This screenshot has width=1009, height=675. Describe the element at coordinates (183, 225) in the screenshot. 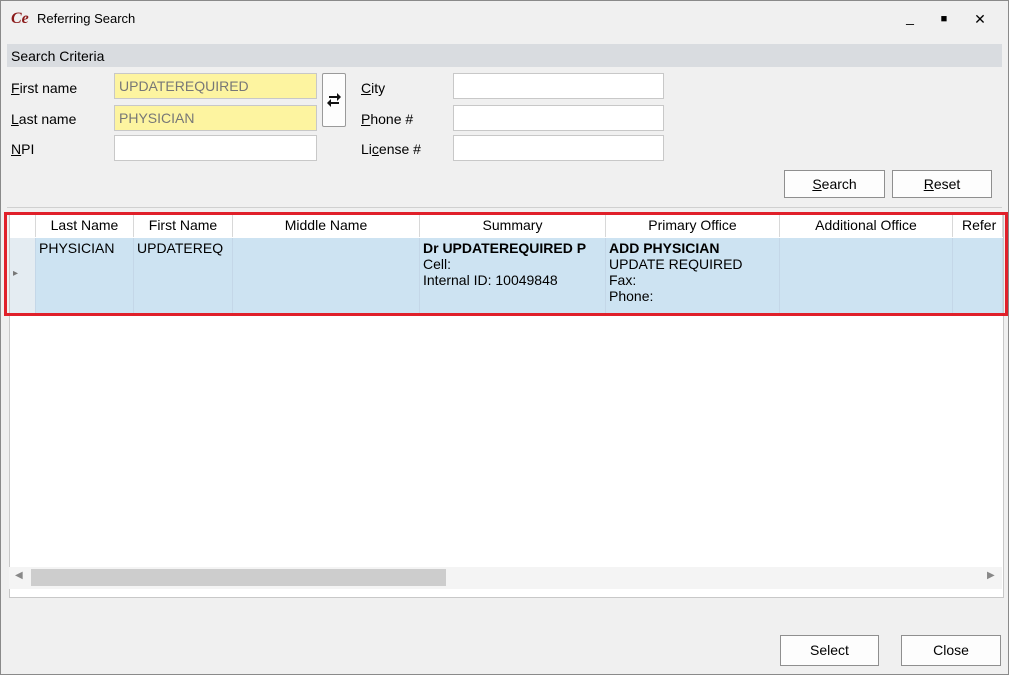

I see `column-header-first-name: First Name` at that location.